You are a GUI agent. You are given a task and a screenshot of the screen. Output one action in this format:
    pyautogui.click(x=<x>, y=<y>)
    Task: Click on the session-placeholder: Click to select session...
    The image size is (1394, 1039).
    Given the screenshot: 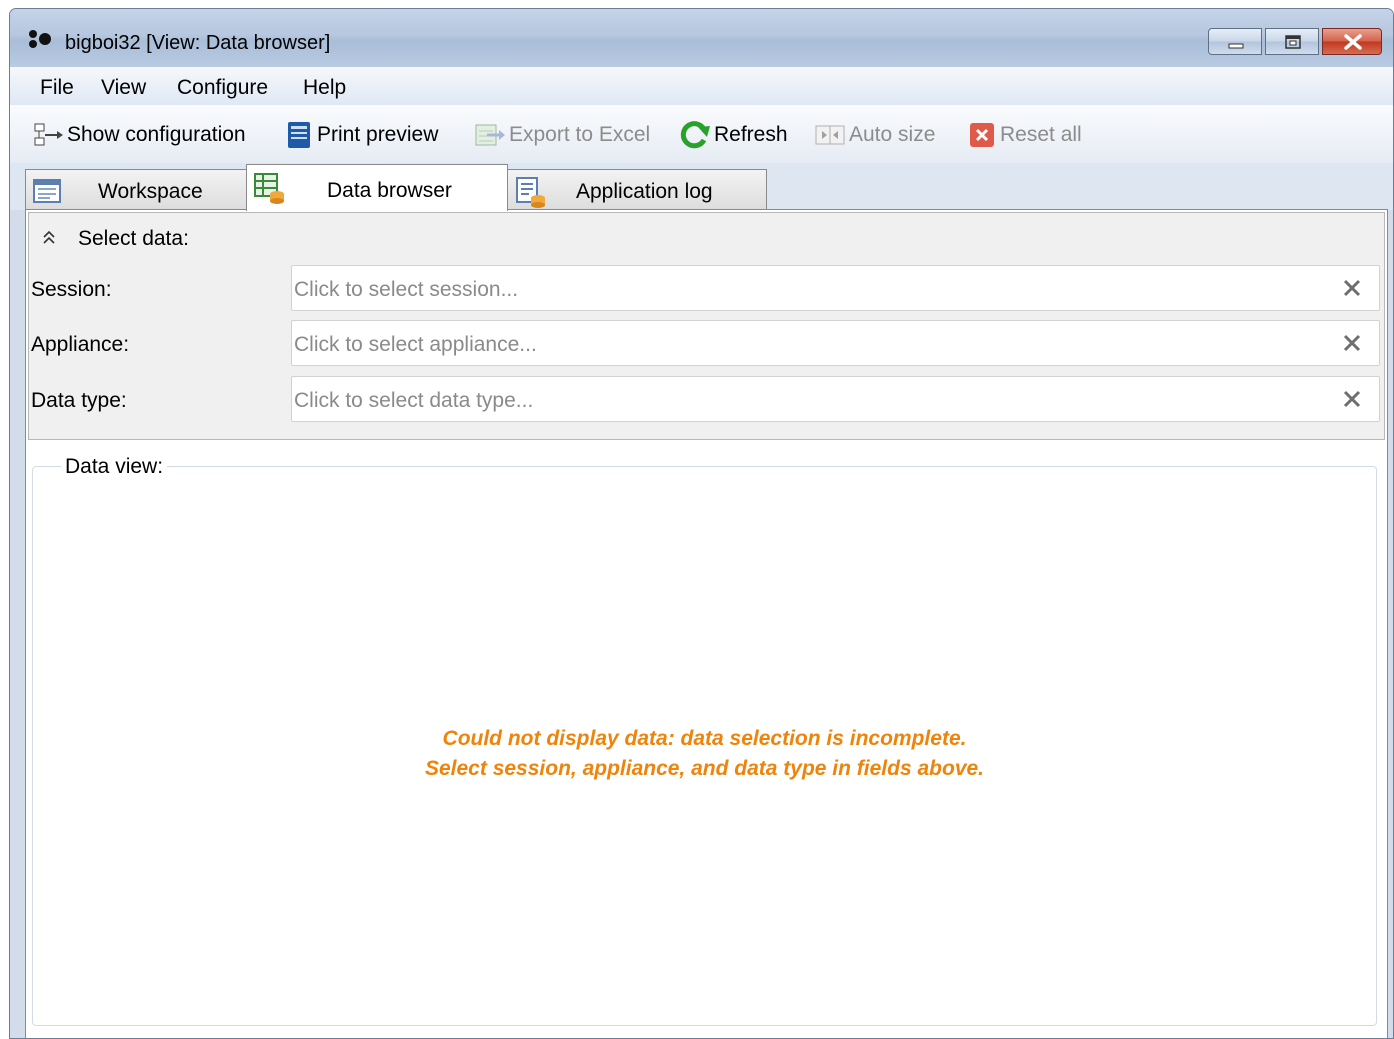 What is the action you would take?
    pyautogui.click(x=406, y=289)
    